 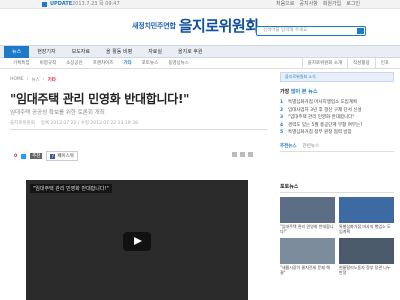 What do you see at coordinates (337, 103) in the screenshot?
I see `popular-item: 1 특별심화거점 마사지행업소 도입계획` at bounding box center [337, 103].